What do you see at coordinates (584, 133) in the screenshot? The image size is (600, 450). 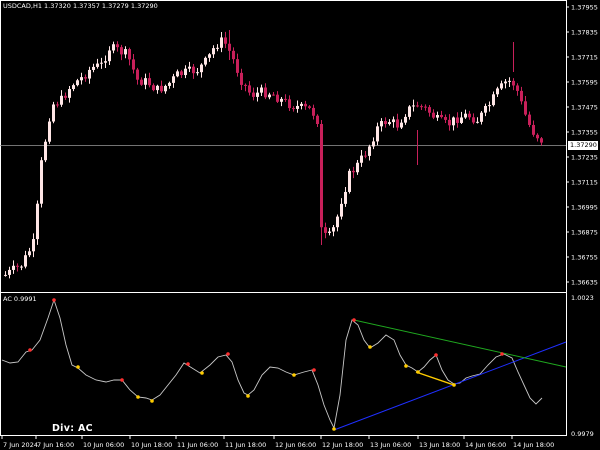 I see `price-label: 1.37355` at bounding box center [584, 133].